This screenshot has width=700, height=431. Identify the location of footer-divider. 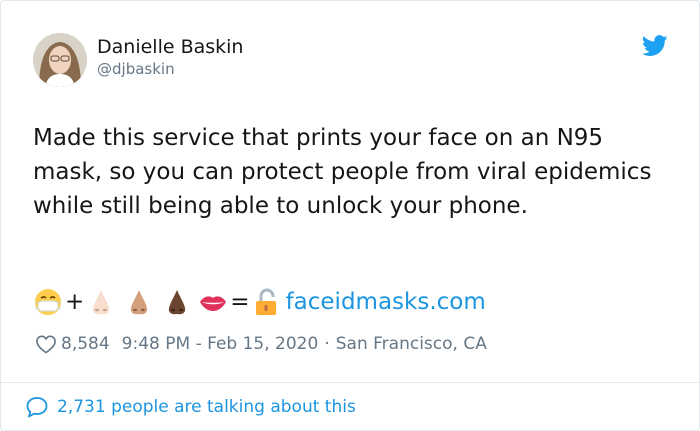
(350, 382).